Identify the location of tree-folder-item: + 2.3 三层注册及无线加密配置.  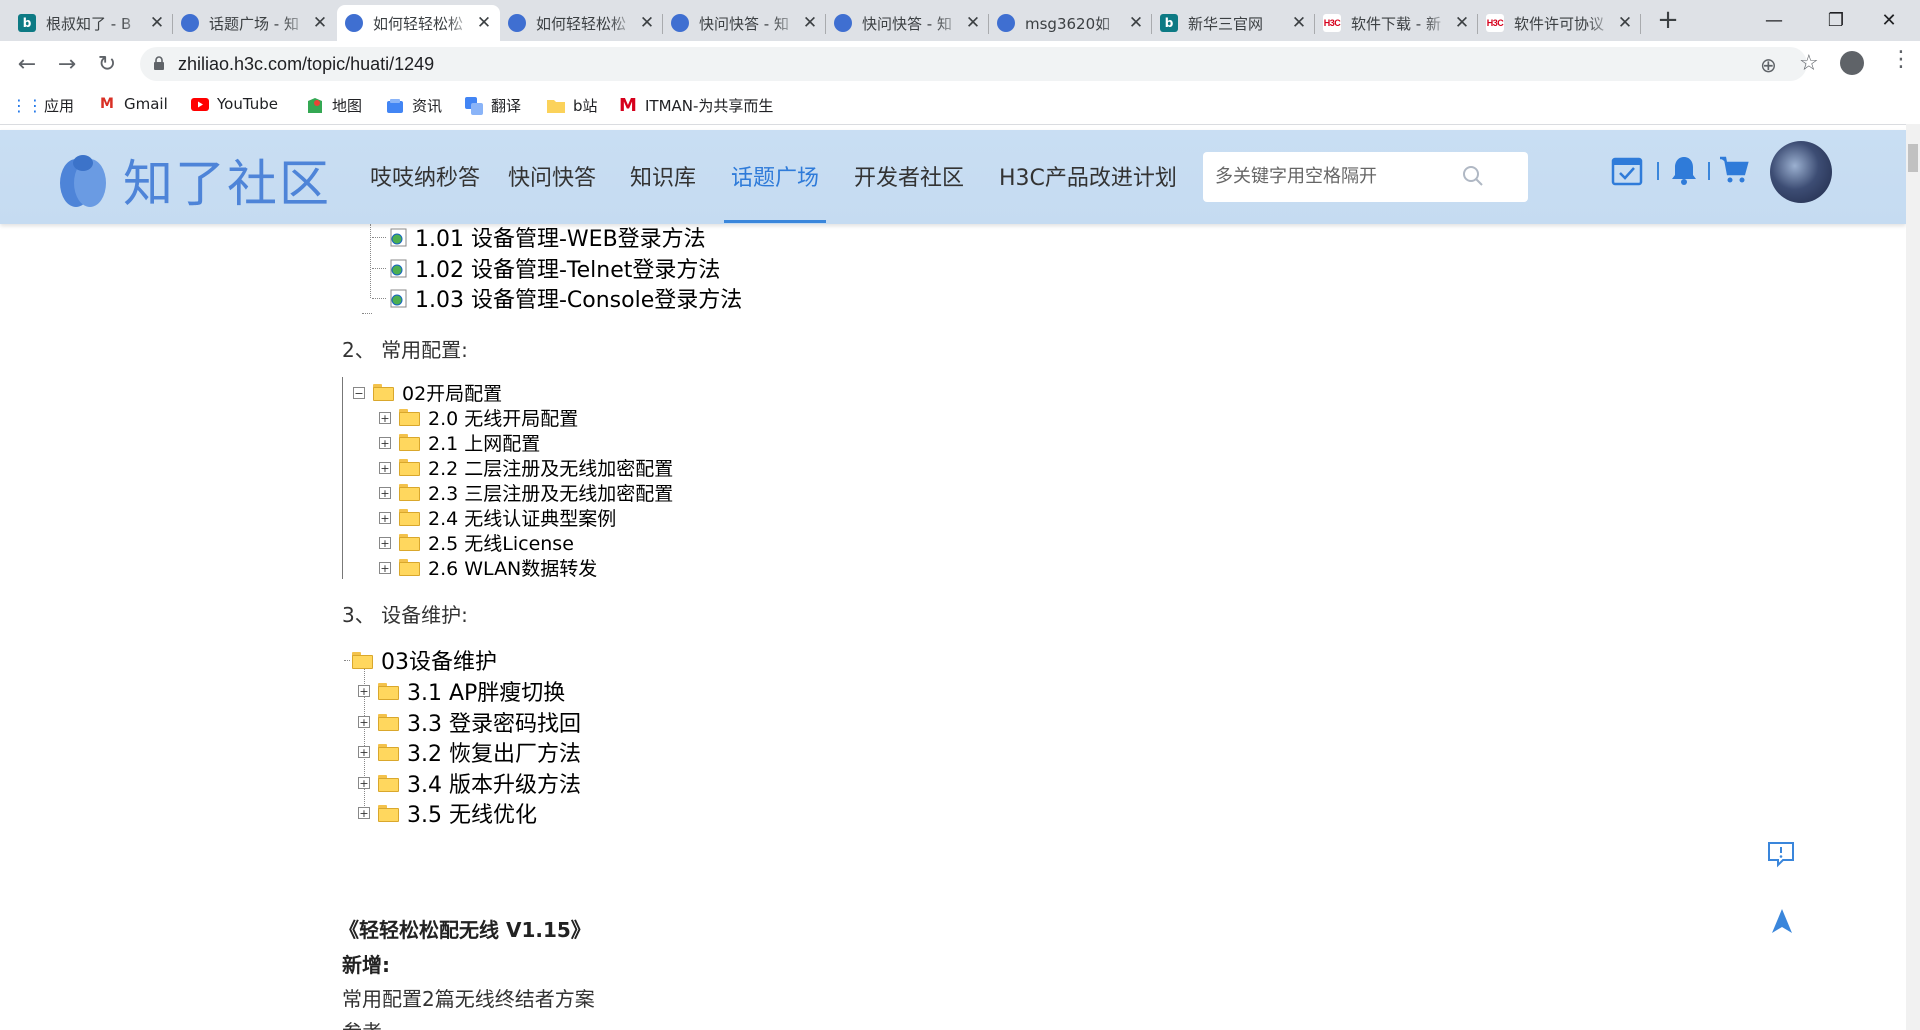
(526, 492).